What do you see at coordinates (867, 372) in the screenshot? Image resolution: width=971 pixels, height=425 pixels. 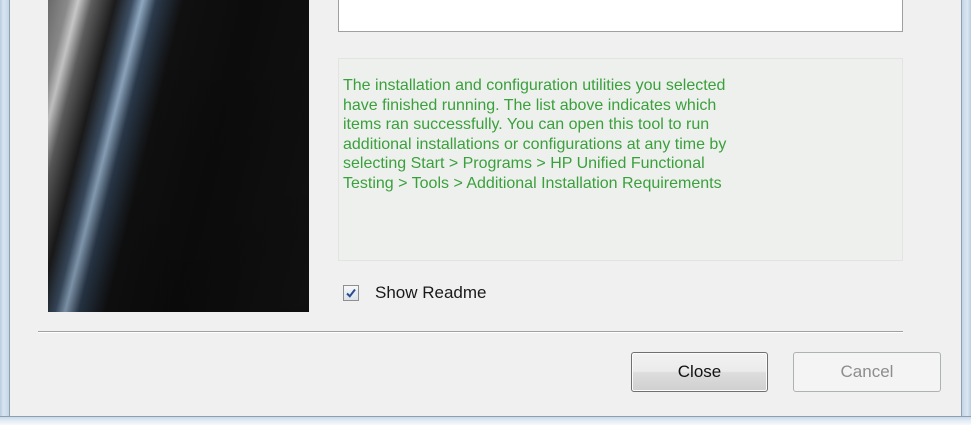 I see `cancel-button: Cancel` at bounding box center [867, 372].